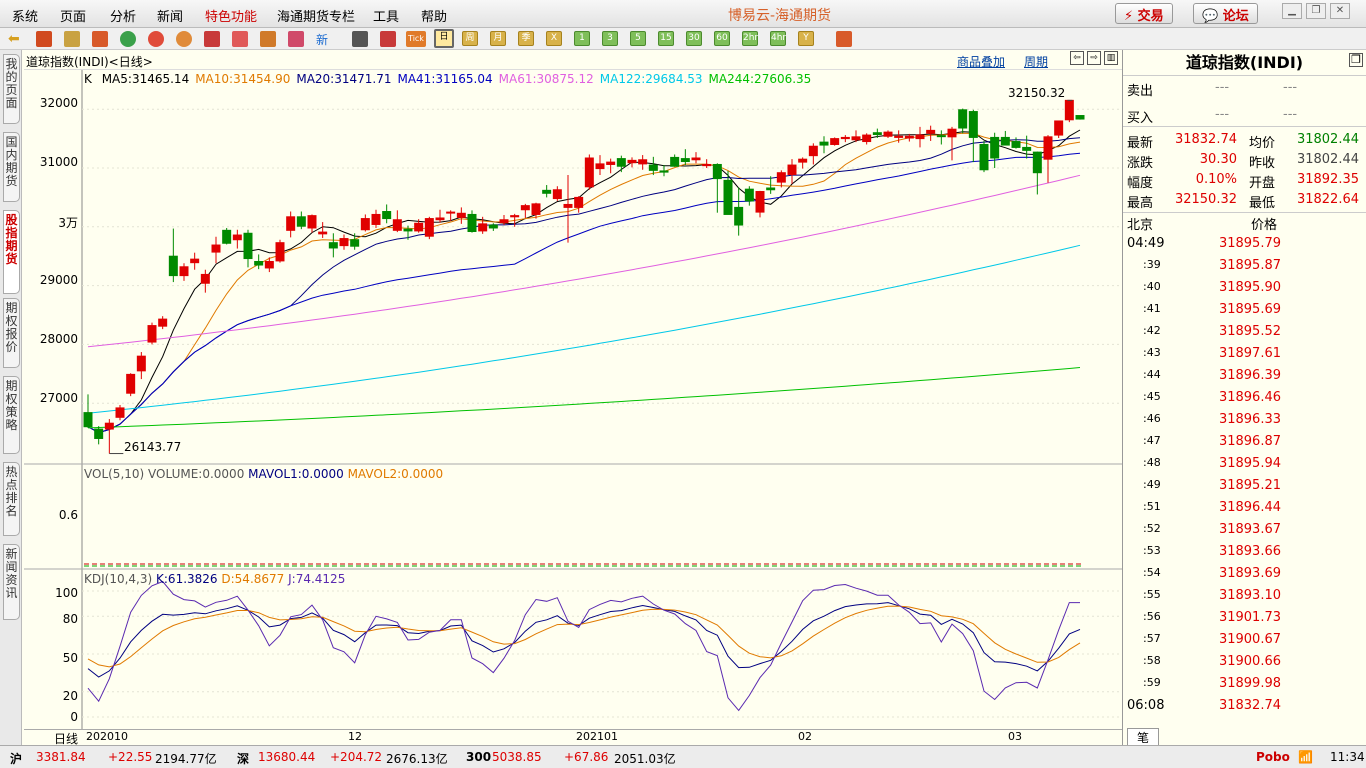  What do you see at coordinates (1292, 11) in the screenshot?
I see `minimize-icon: ▁` at bounding box center [1292, 11].